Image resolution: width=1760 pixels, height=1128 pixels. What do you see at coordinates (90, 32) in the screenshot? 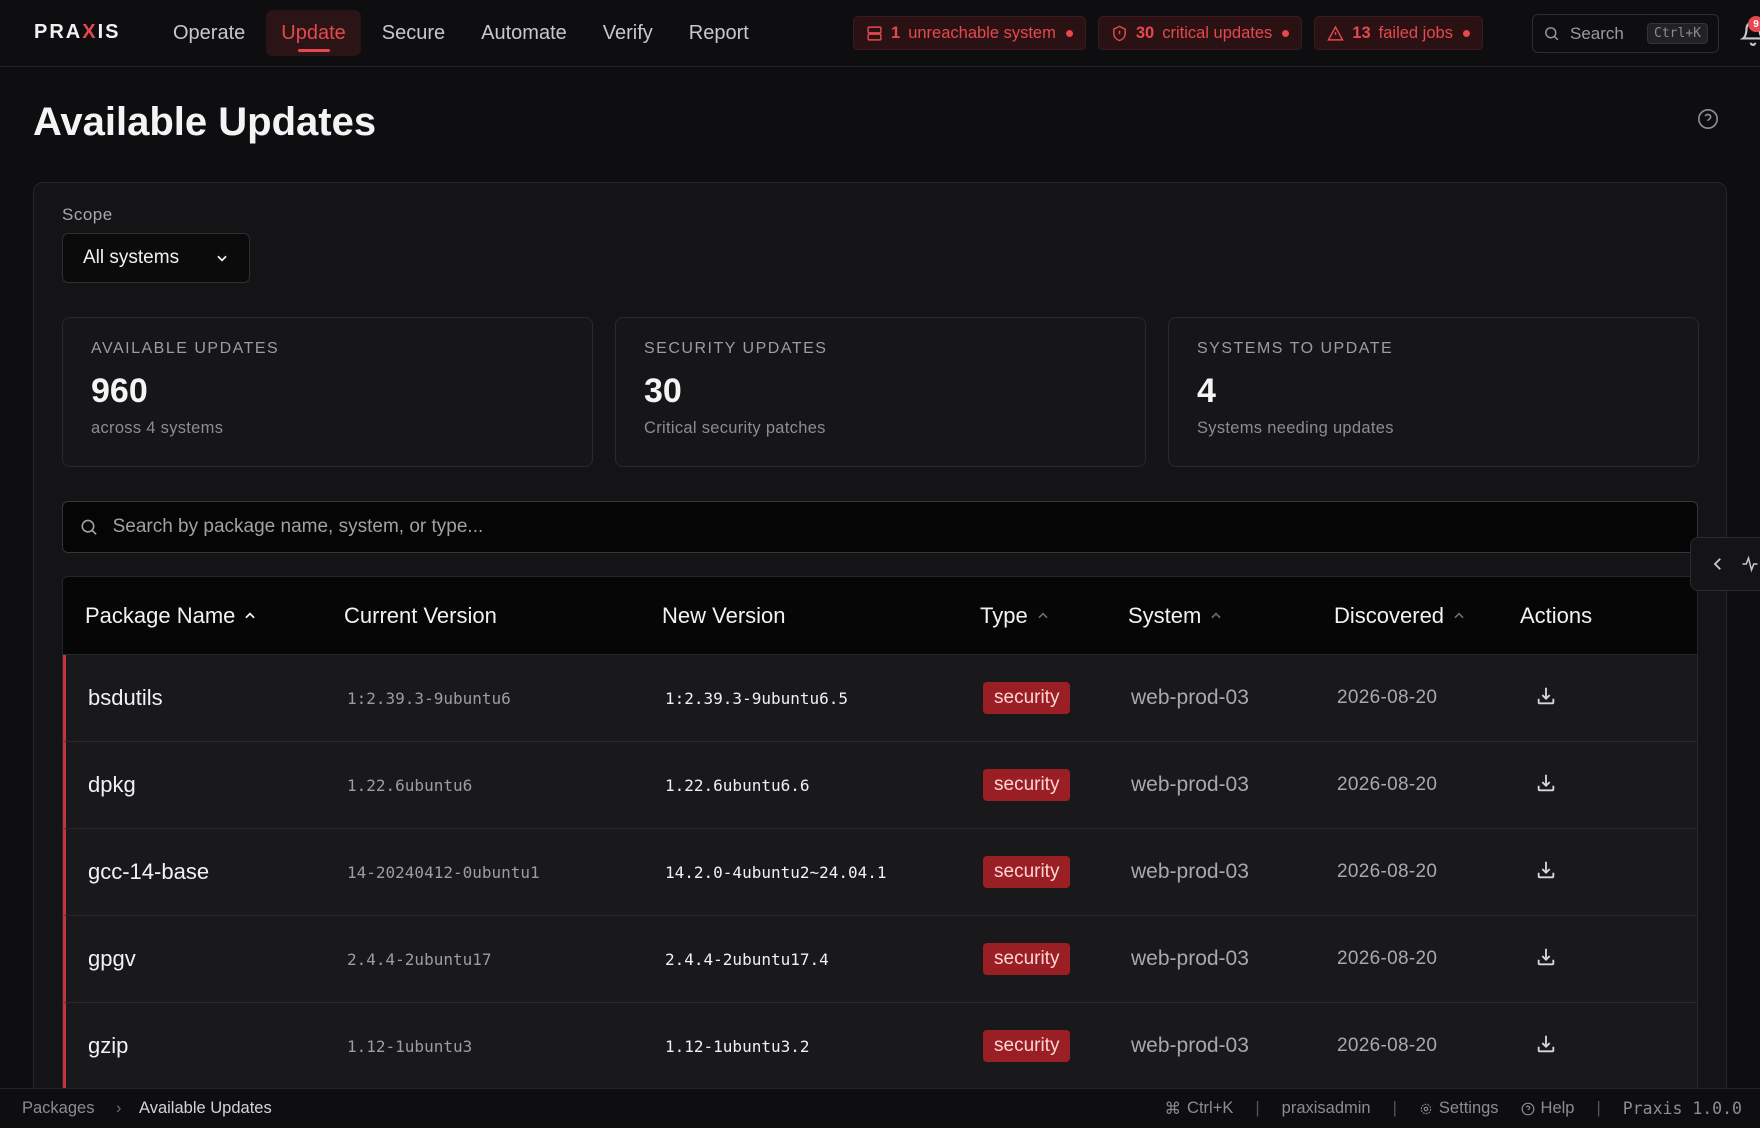
I see `logo-text-x: X` at bounding box center [90, 32].